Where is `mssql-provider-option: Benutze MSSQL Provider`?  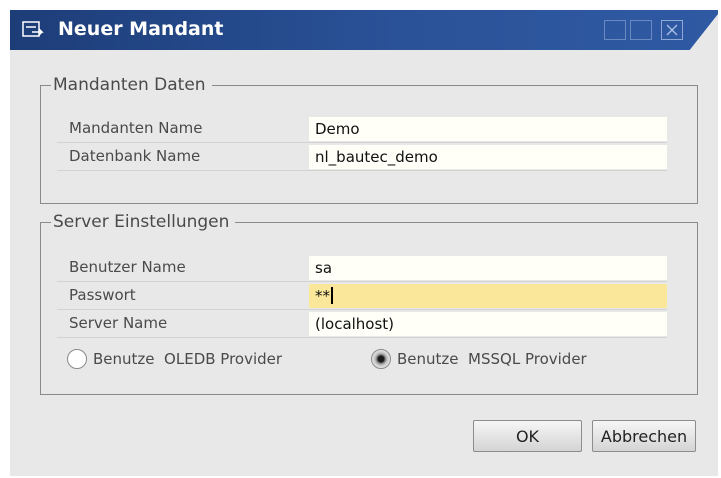
mssql-provider-option: Benutze MSSQL Provider is located at coordinates (479, 359).